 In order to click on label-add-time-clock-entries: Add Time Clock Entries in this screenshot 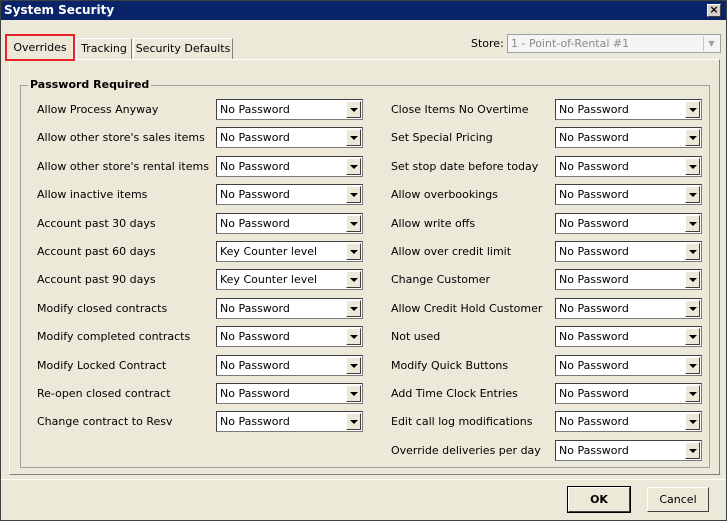, I will do `click(454, 393)`.